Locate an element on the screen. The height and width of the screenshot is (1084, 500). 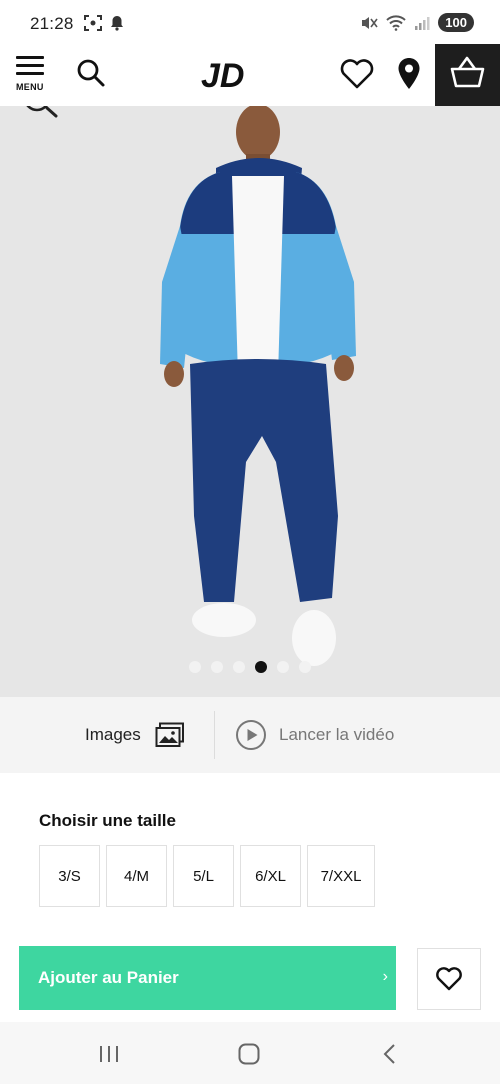
status-time: 21:28 is located at coordinates (52, 23).